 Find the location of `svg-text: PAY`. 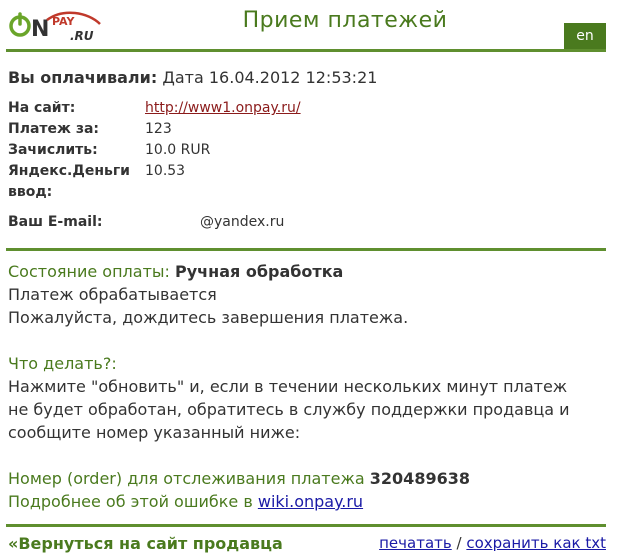

svg-text: PAY is located at coordinates (64, 21).